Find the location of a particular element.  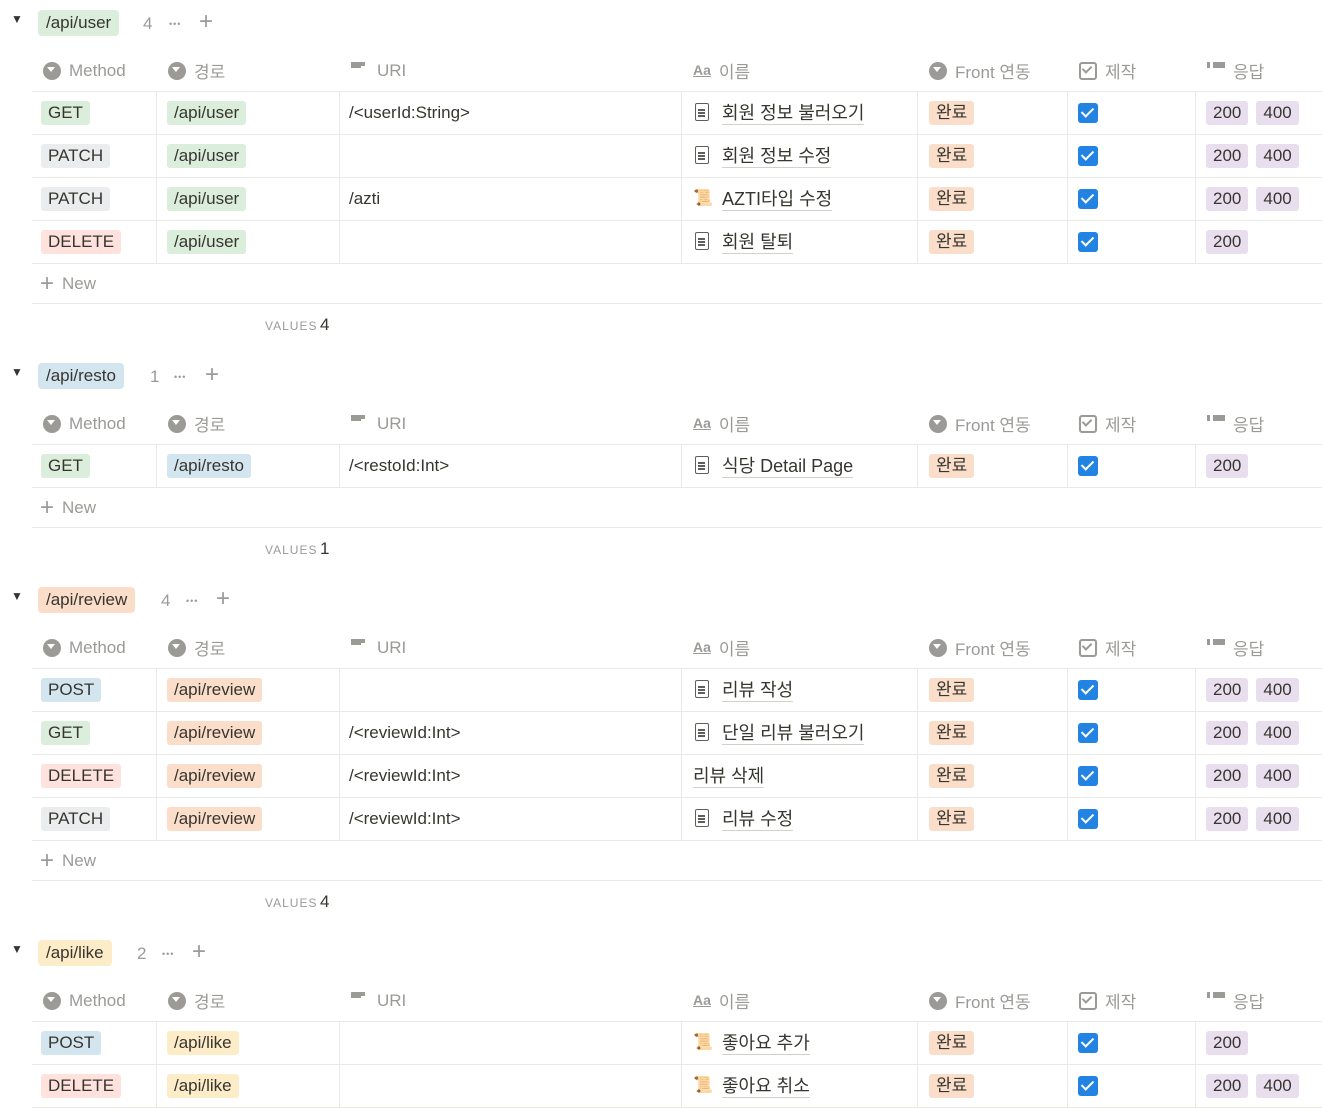

name-cell: 📜 좋아요 추가 is located at coordinates (800, 1043).